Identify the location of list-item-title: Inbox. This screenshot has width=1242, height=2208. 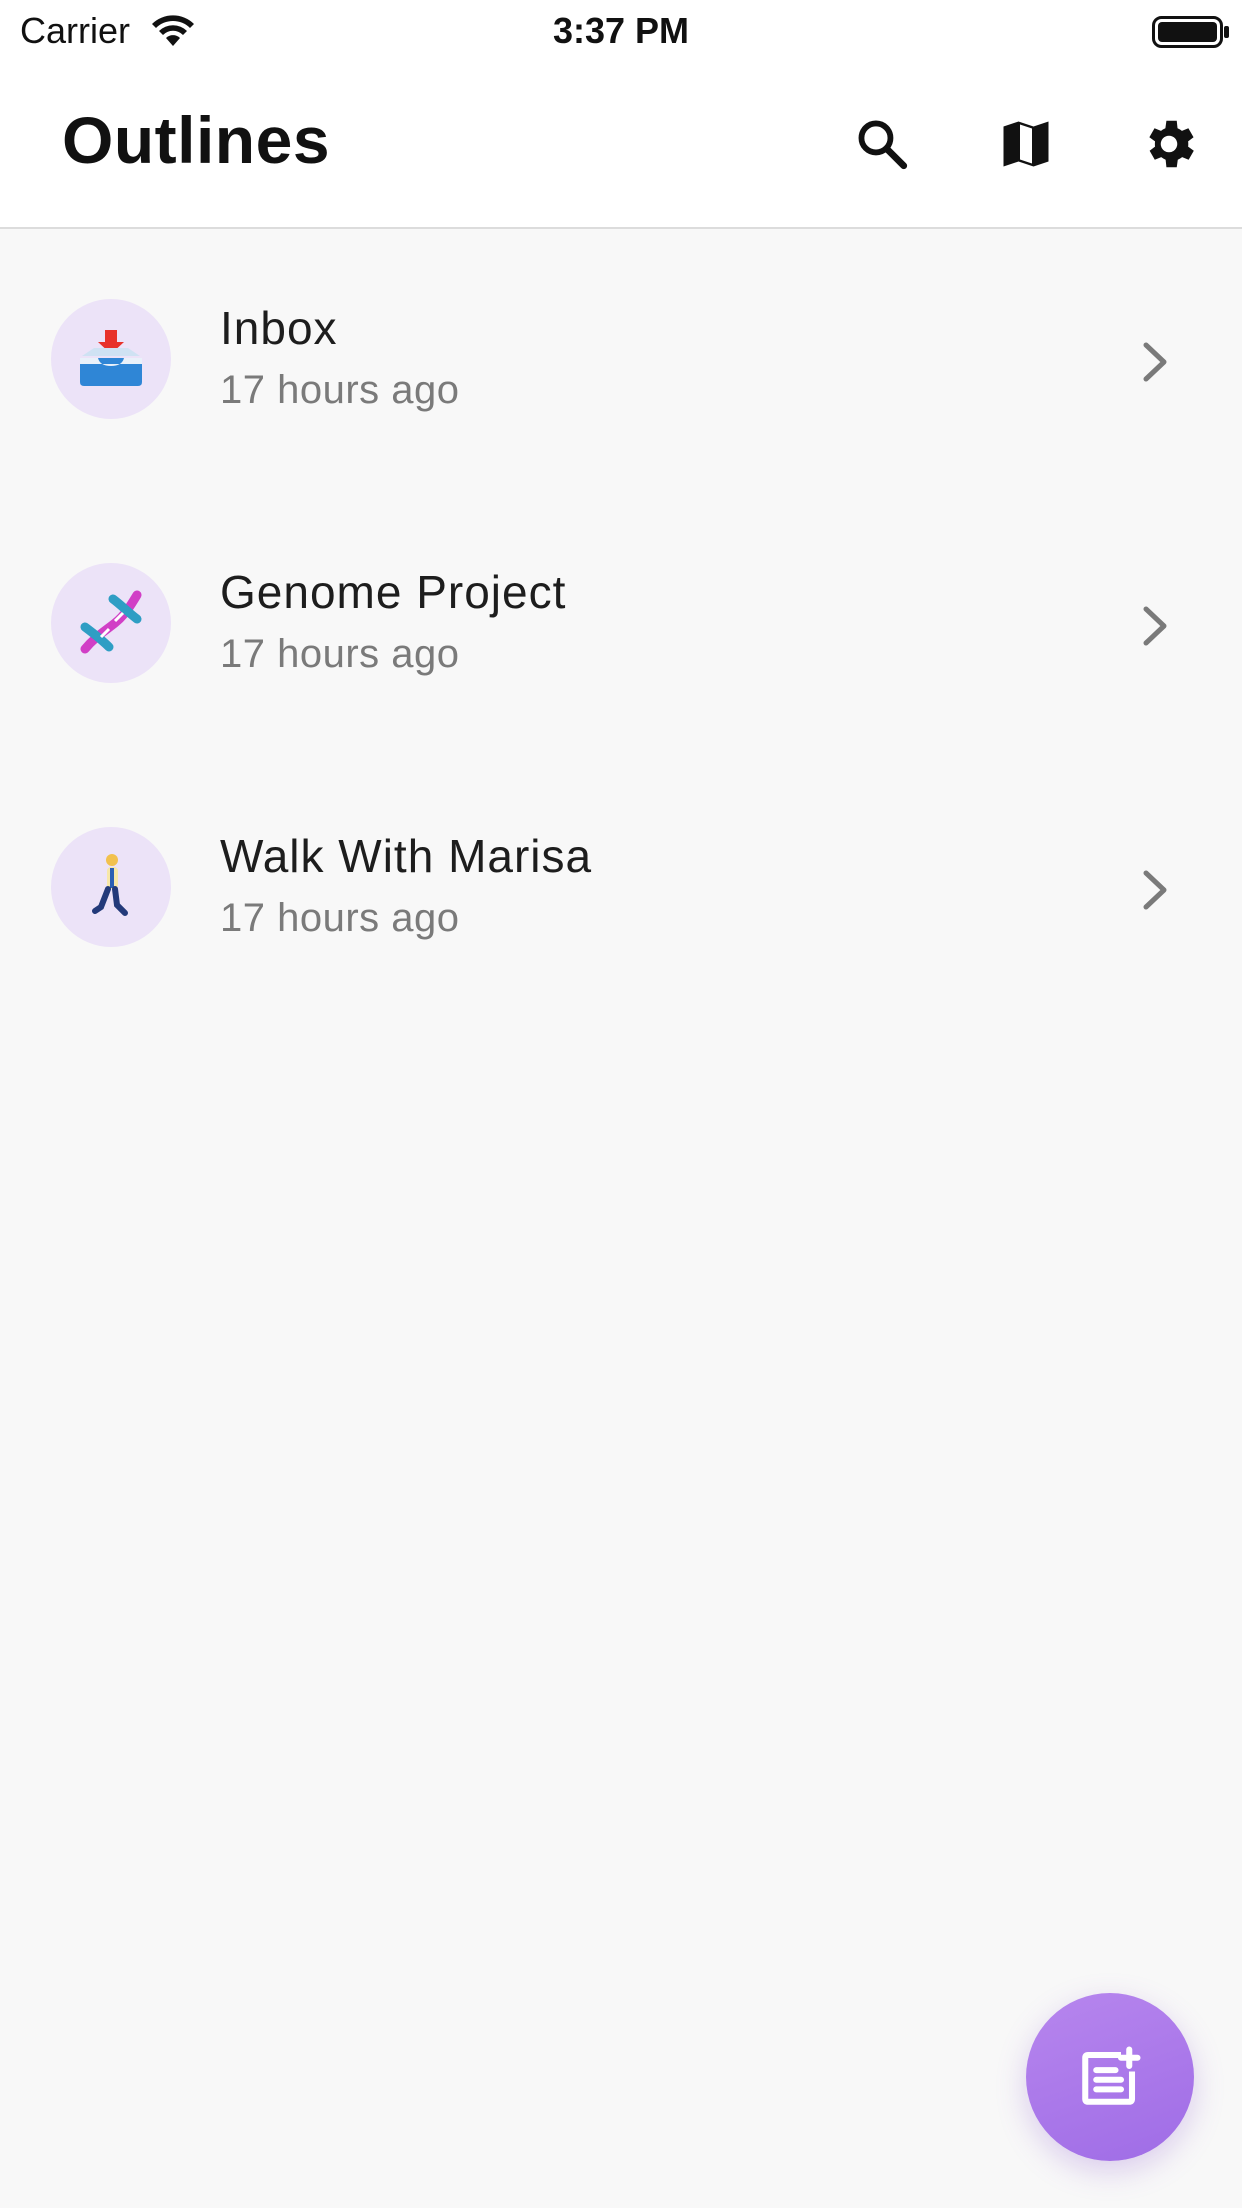
(279, 328).